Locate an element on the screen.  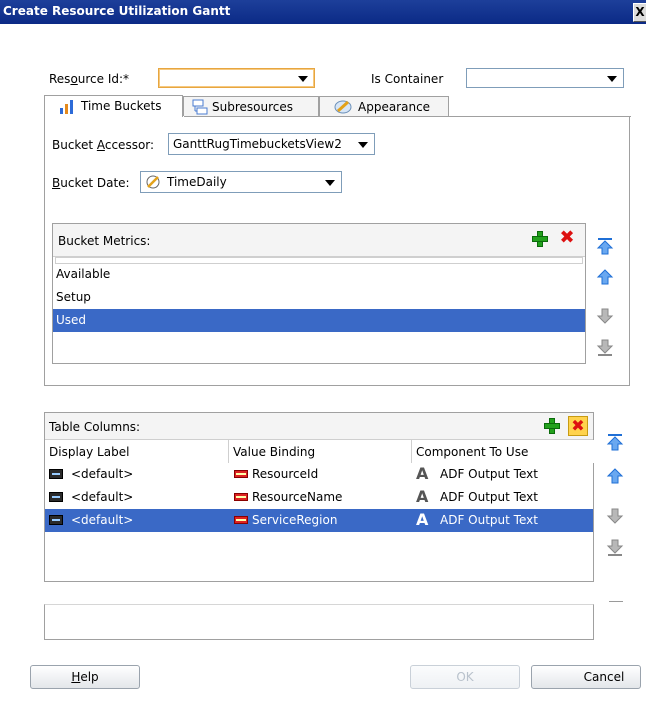
bucket-date-label: Bucket Date: is located at coordinates (91, 183).